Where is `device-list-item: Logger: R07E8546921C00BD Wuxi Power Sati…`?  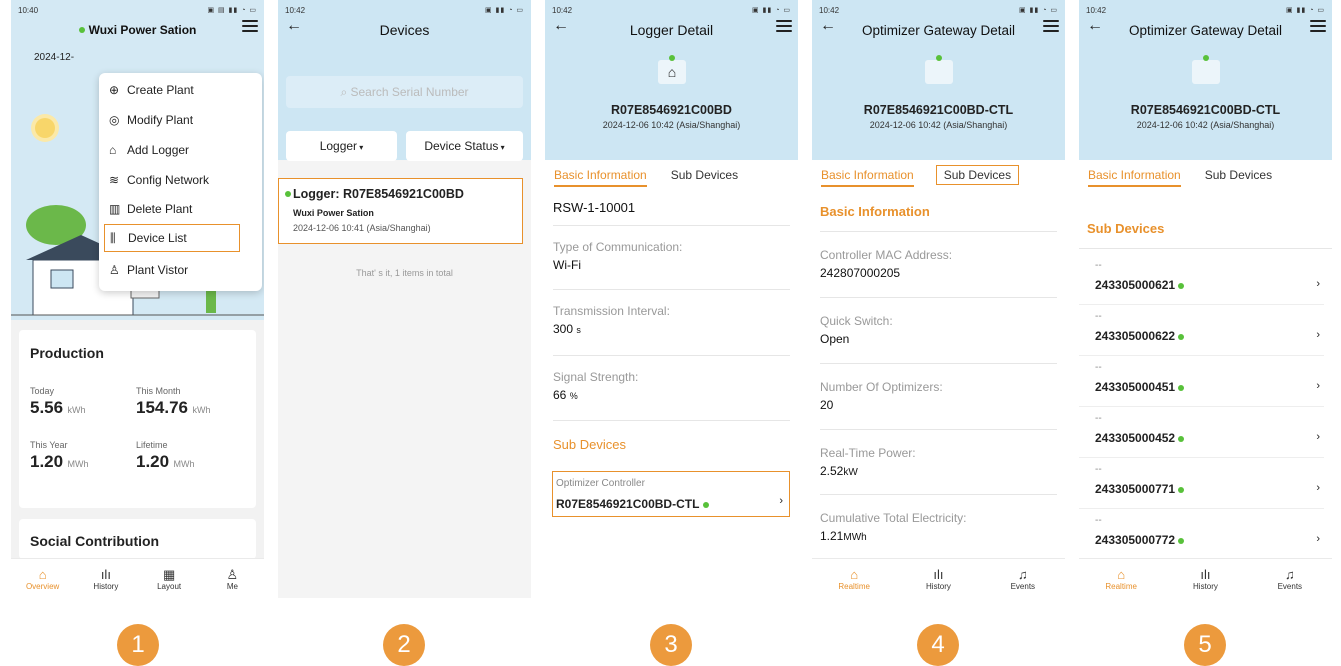 device-list-item: Logger: R07E8546921C00BD Wuxi Power Sati… is located at coordinates (400, 211).